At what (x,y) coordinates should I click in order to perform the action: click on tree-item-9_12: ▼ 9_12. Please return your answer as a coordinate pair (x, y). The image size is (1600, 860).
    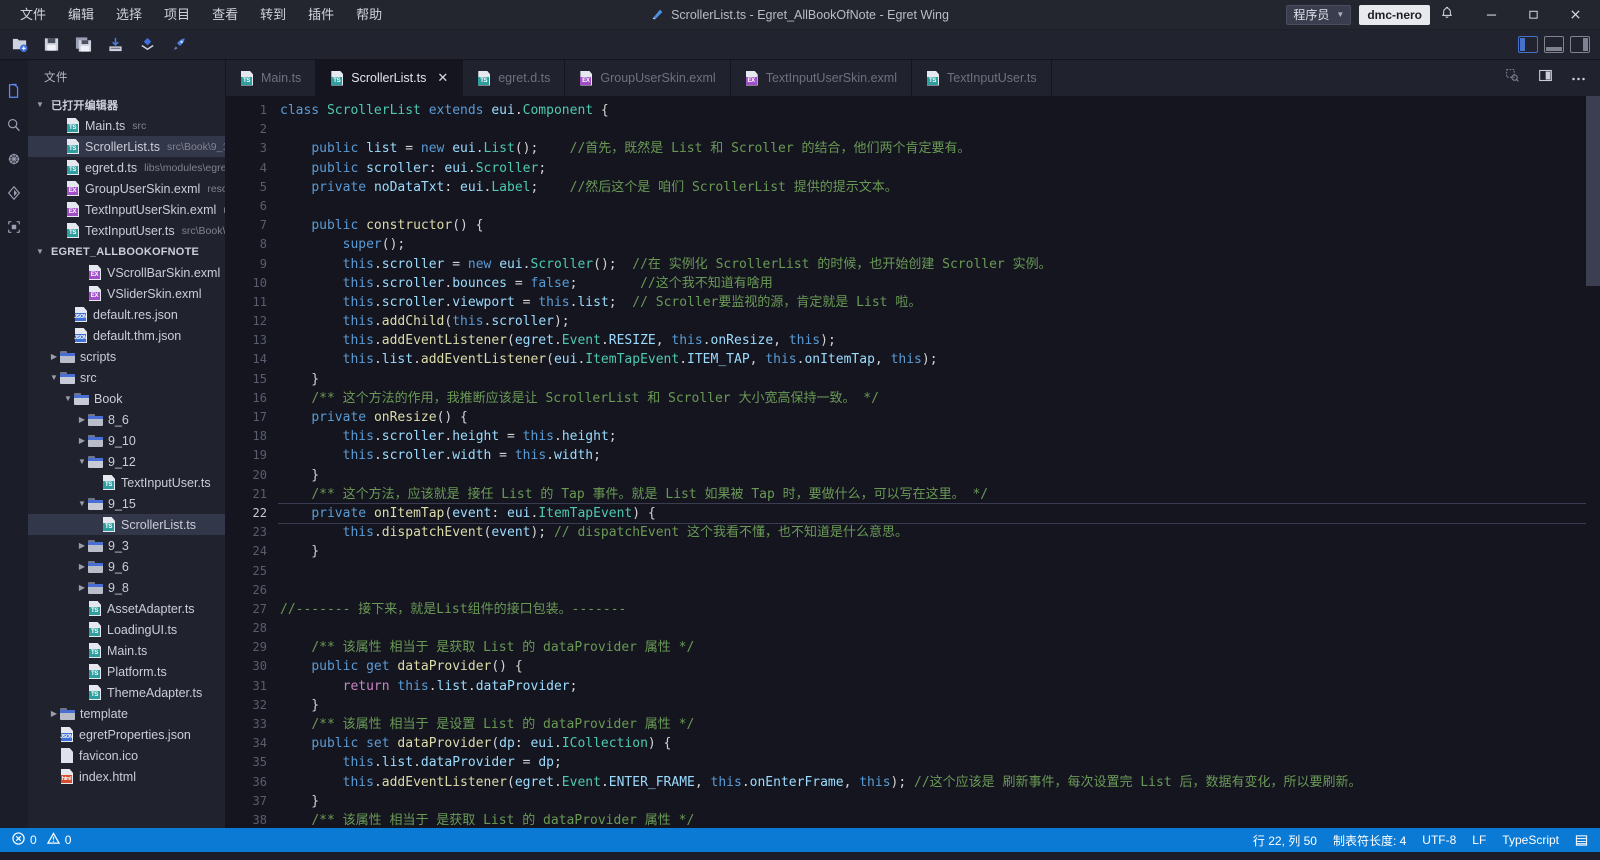
    Looking at the image, I should click on (126, 461).